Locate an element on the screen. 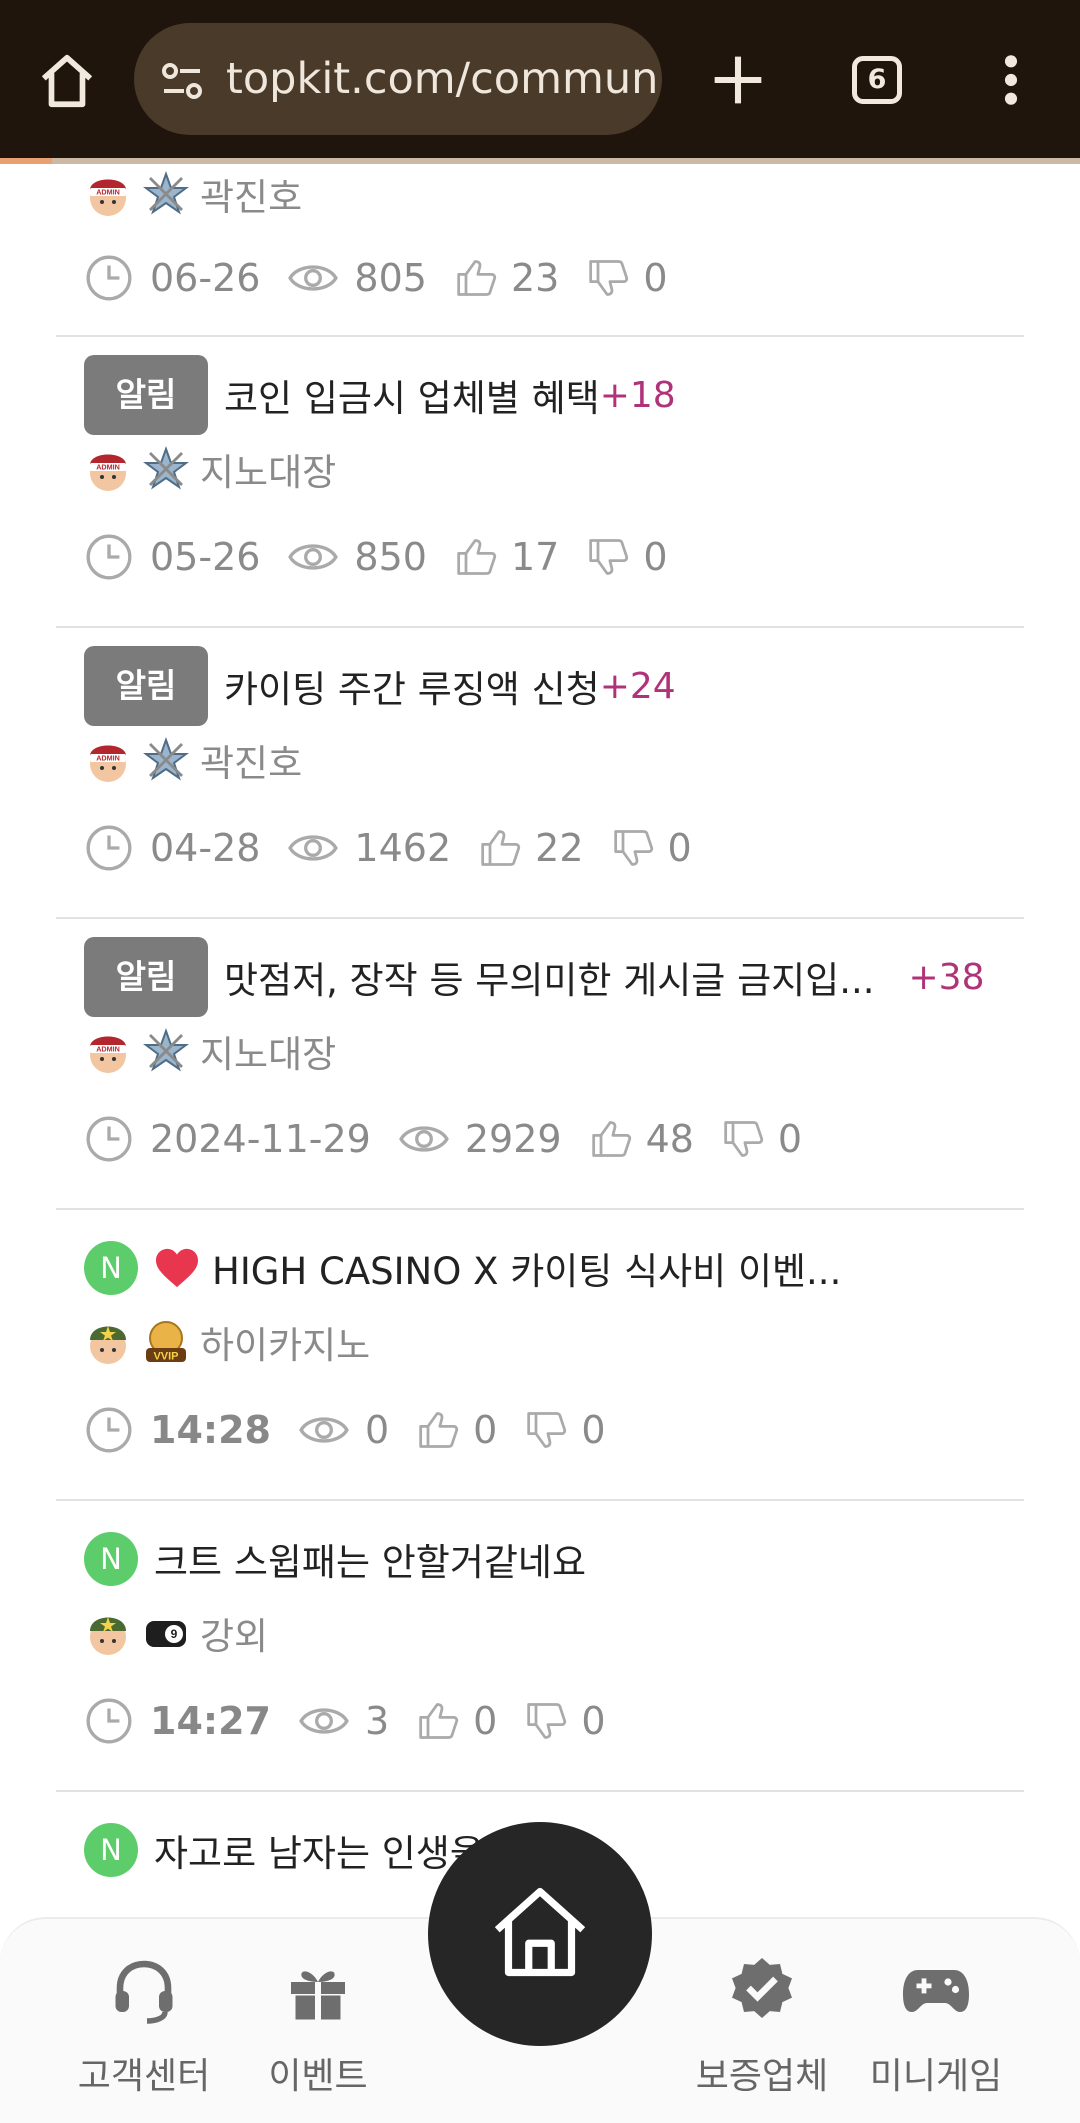 The height and width of the screenshot is (2123, 1080). post-meta: 14:28 0 0 0 is located at coordinates (359, 1430).